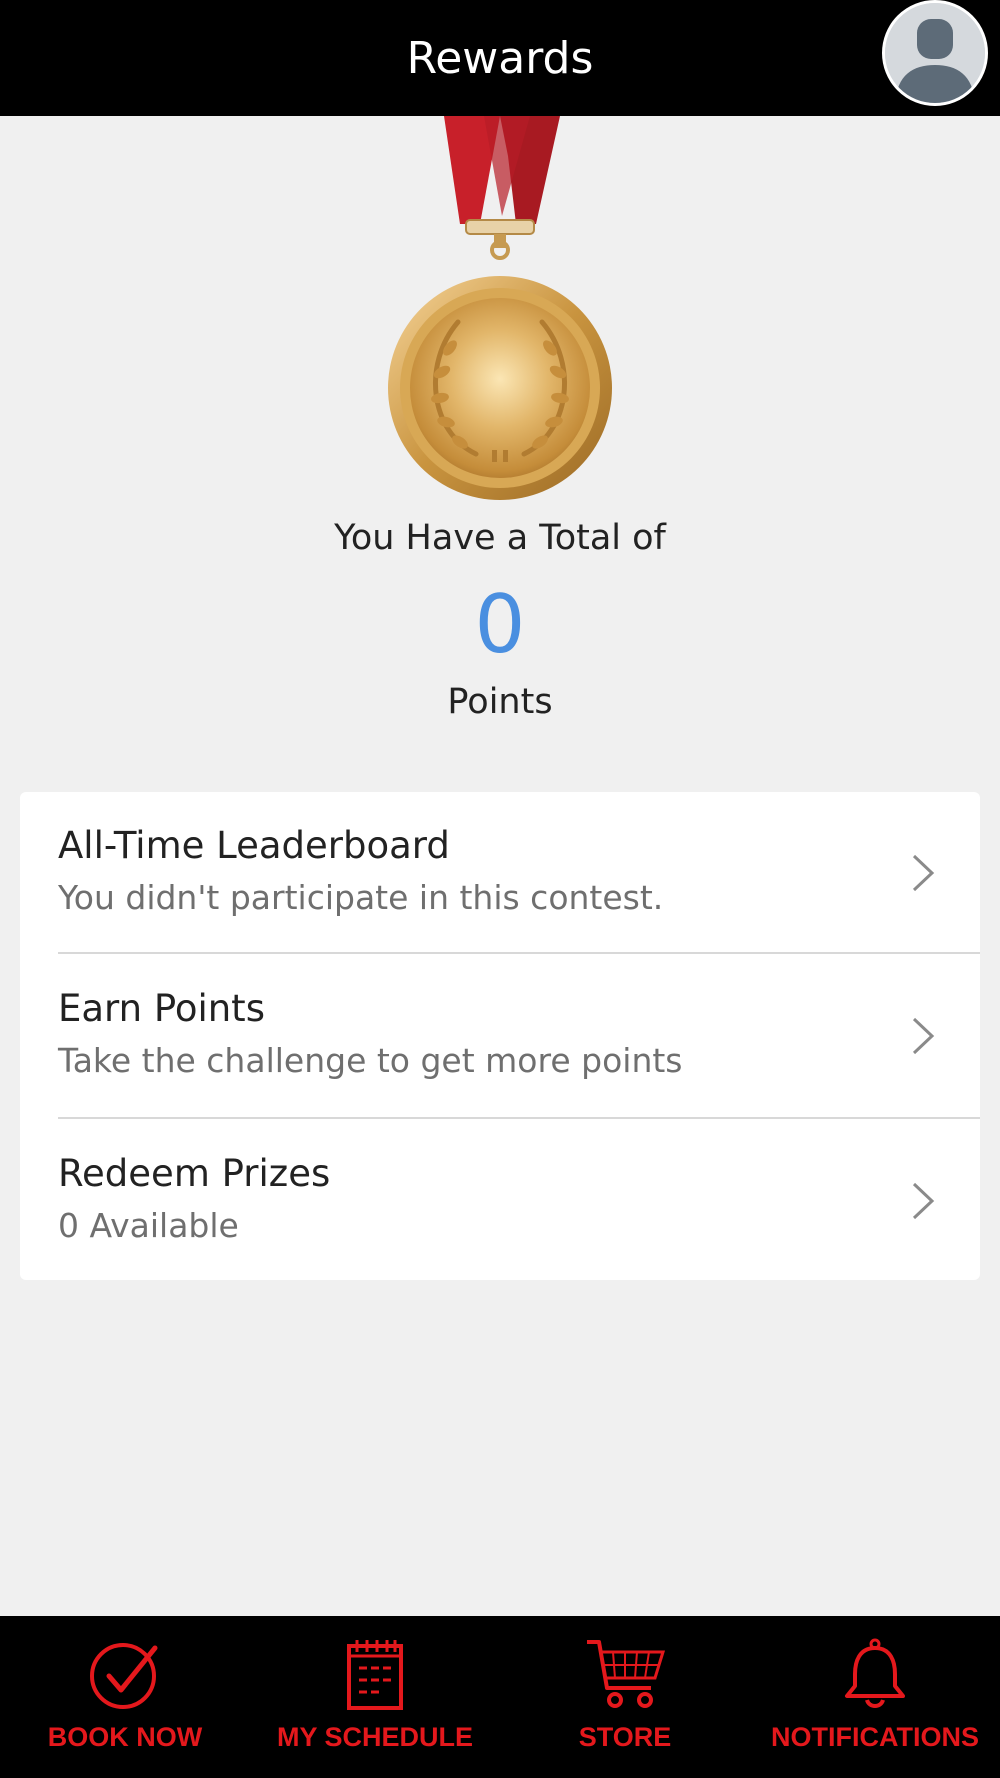  What do you see at coordinates (626, 1674) in the screenshot?
I see `cart-icon` at bounding box center [626, 1674].